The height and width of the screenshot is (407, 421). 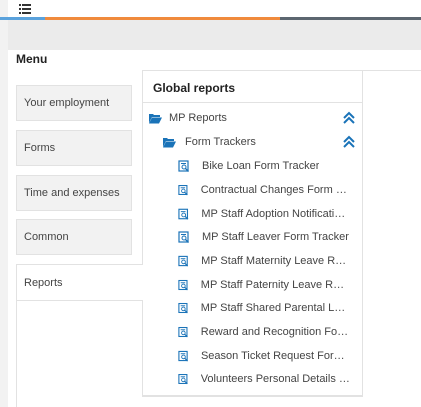 What do you see at coordinates (43, 282) in the screenshot?
I see `menu-item-label: Reports` at bounding box center [43, 282].